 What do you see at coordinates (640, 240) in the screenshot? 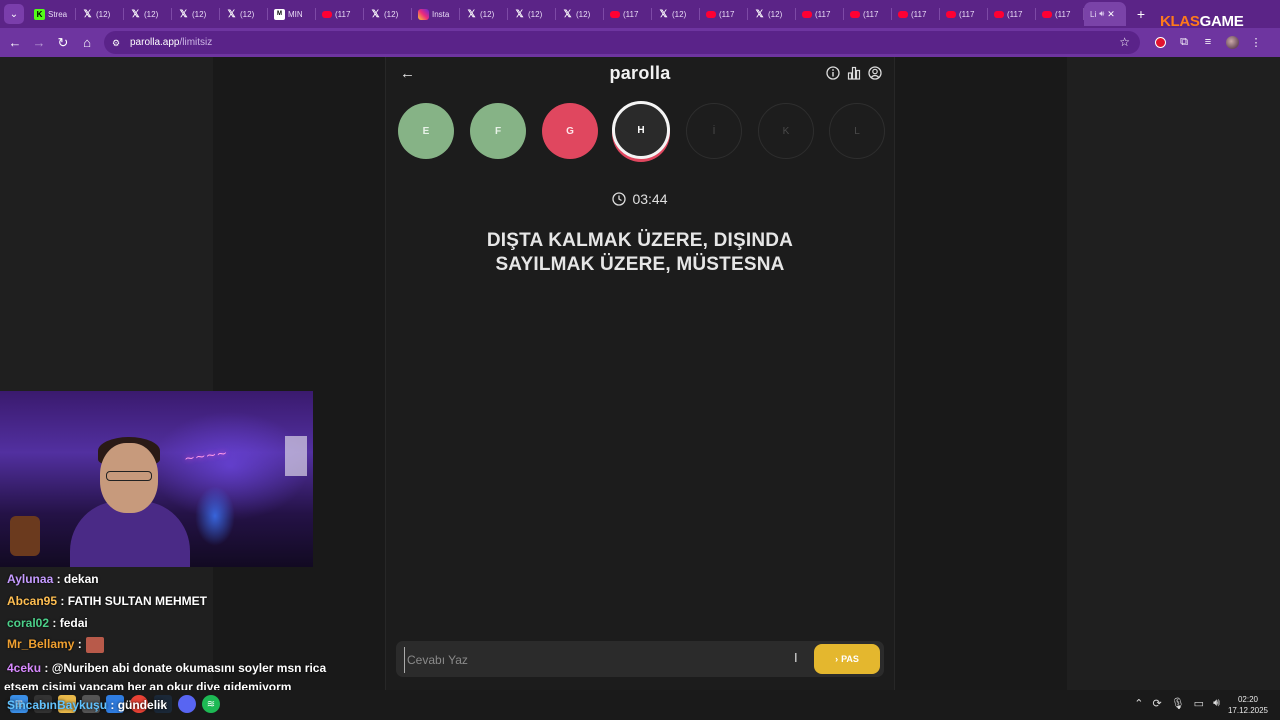
I see `question-line-1: DIŞTA KALMAK ÜZERE, DIŞINDA` at bounding box center [640, 240].